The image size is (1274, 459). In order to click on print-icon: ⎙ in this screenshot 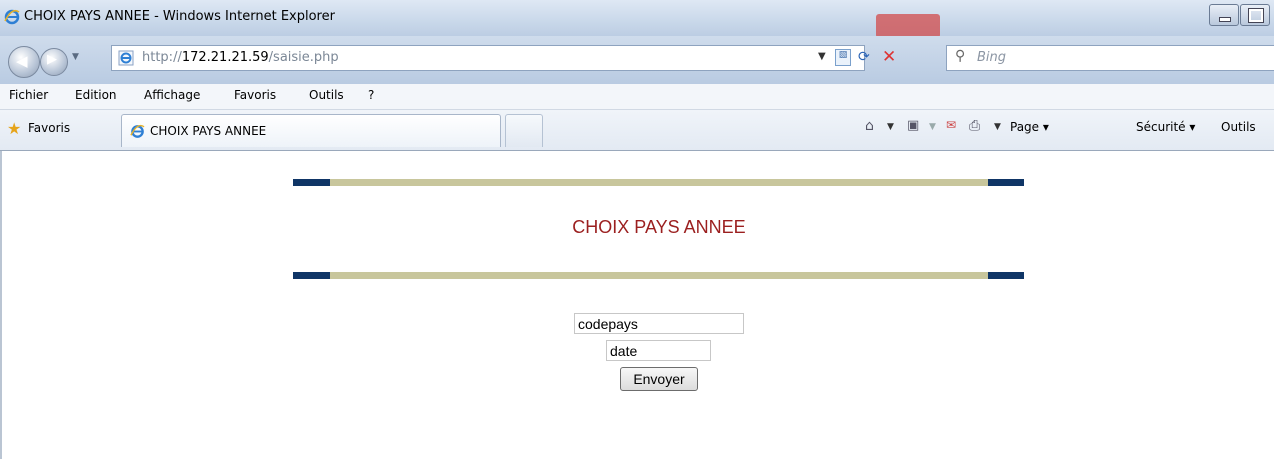, I will do `click(974, 126)`.